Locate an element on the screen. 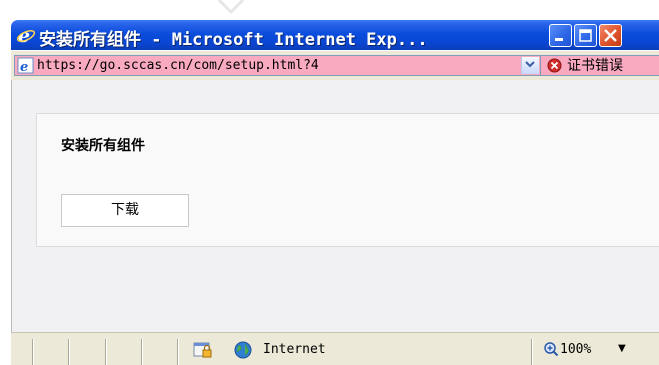 This screenshot has width=659, height=365. security-zone-label: Internet is located at coordinates (294, 349).